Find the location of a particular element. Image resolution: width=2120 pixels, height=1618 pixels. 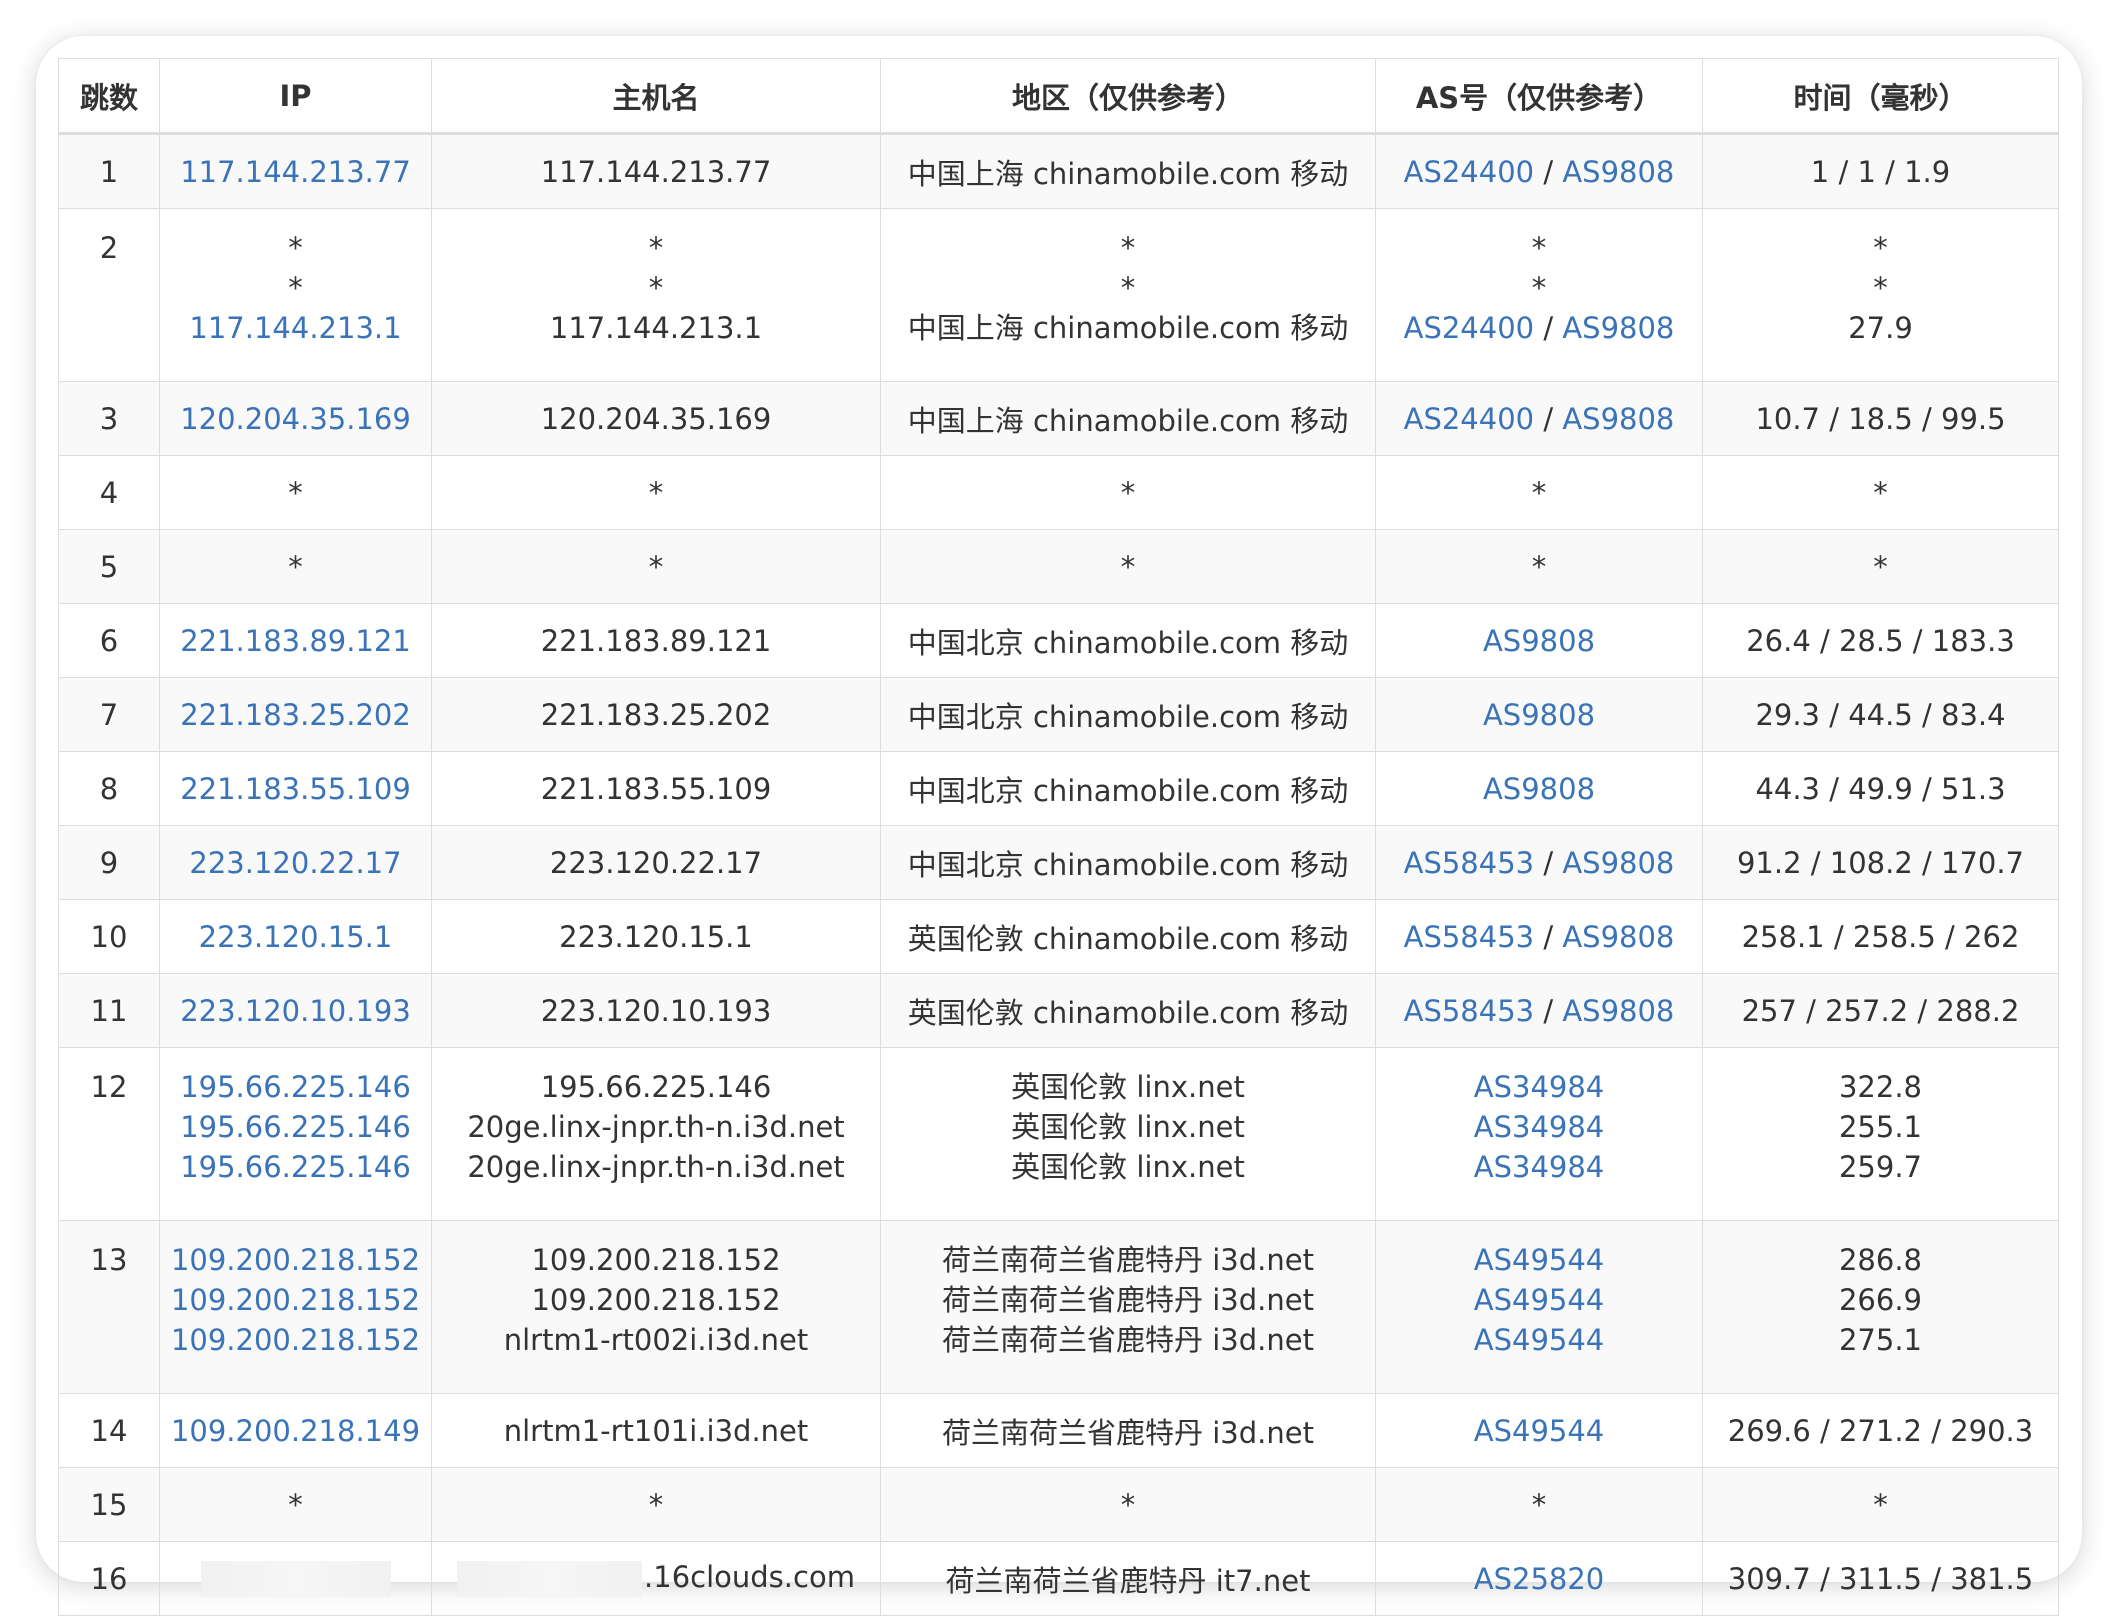

hop-number: 3 is located at coordinates (109, 418).